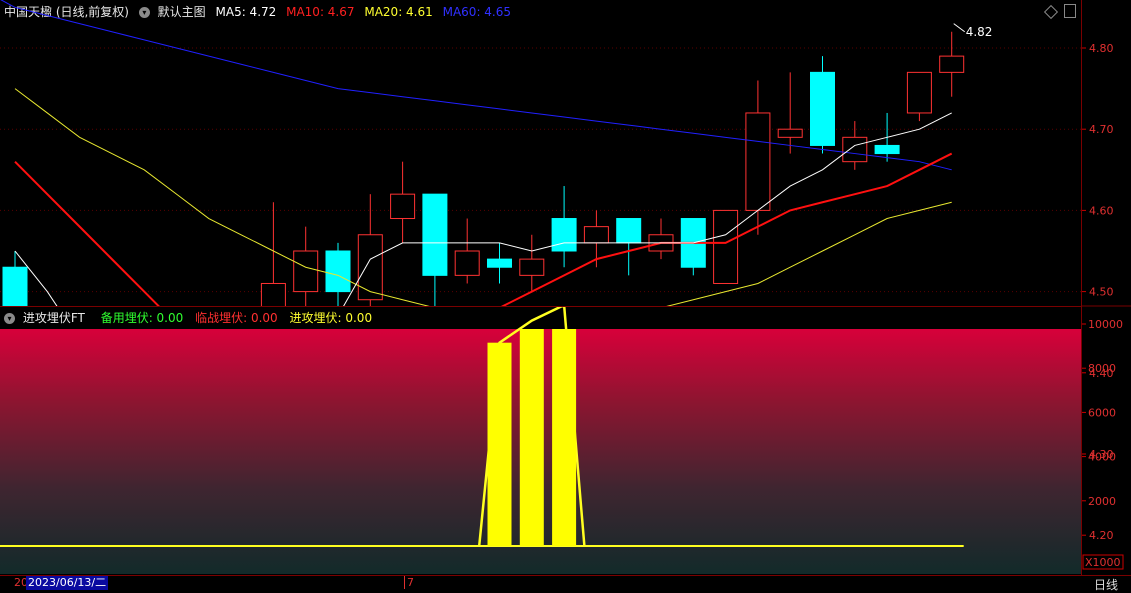 Image resolution: width=1131 pixels, height=593 pixels. Describe the element at coordinates (1102, 457) in the screenshot. I see `volume-axis-label: 4000` at that location.